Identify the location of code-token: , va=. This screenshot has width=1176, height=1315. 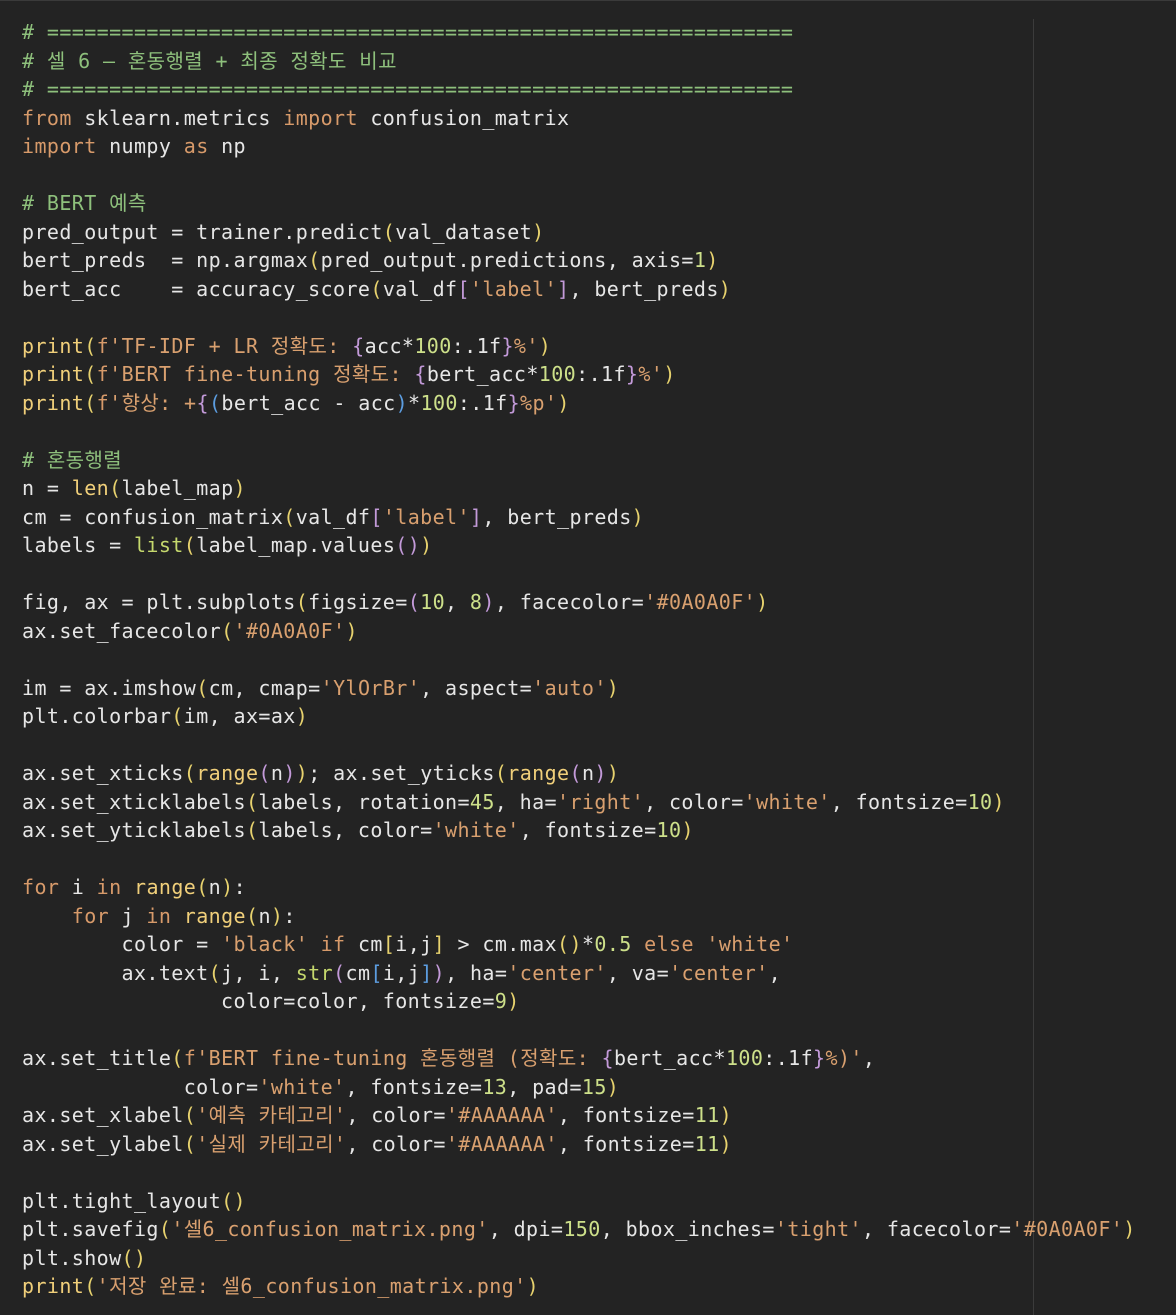
(638, 972).